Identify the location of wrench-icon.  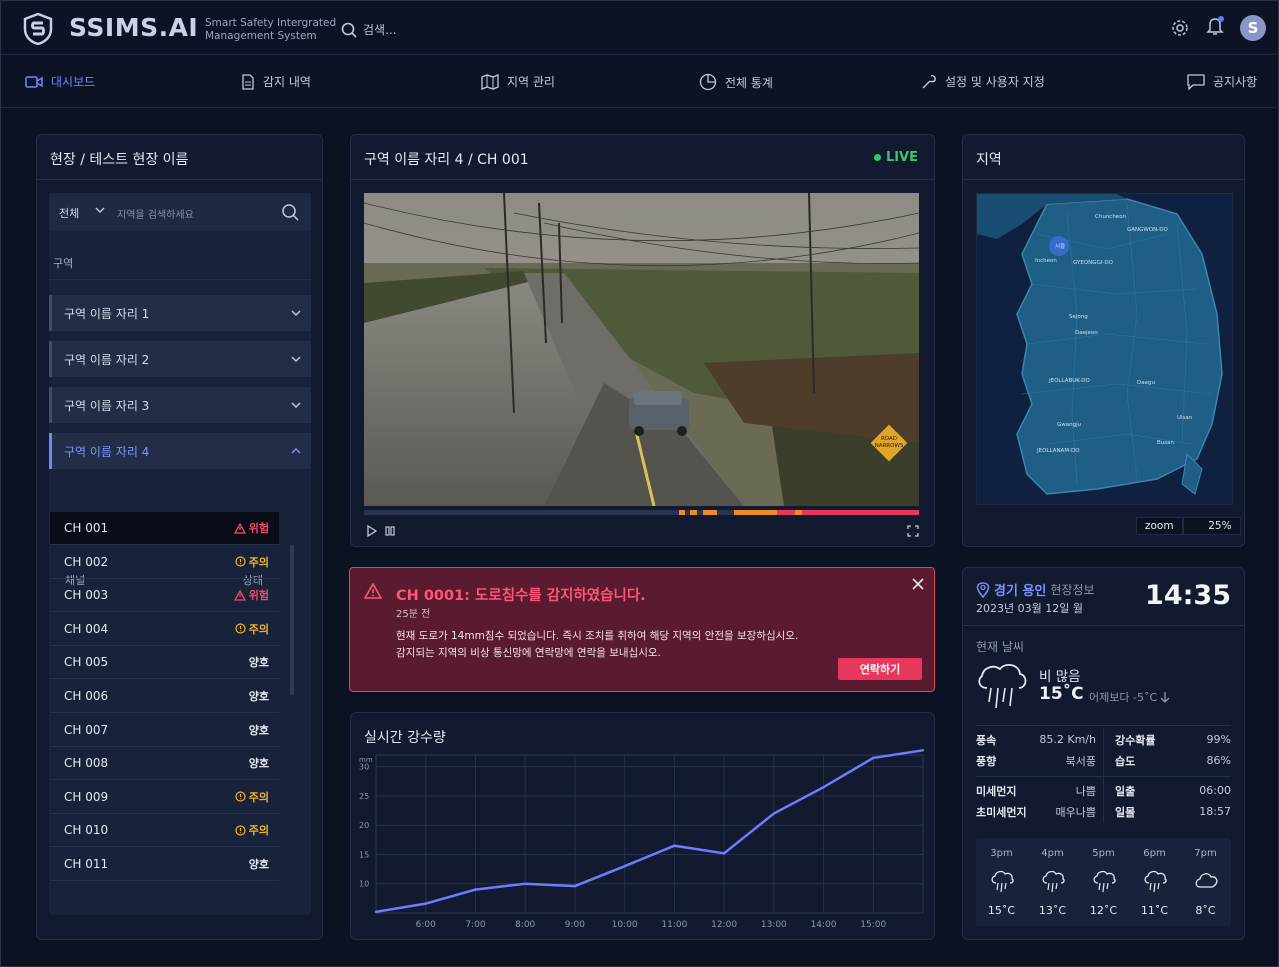
(929, 81).